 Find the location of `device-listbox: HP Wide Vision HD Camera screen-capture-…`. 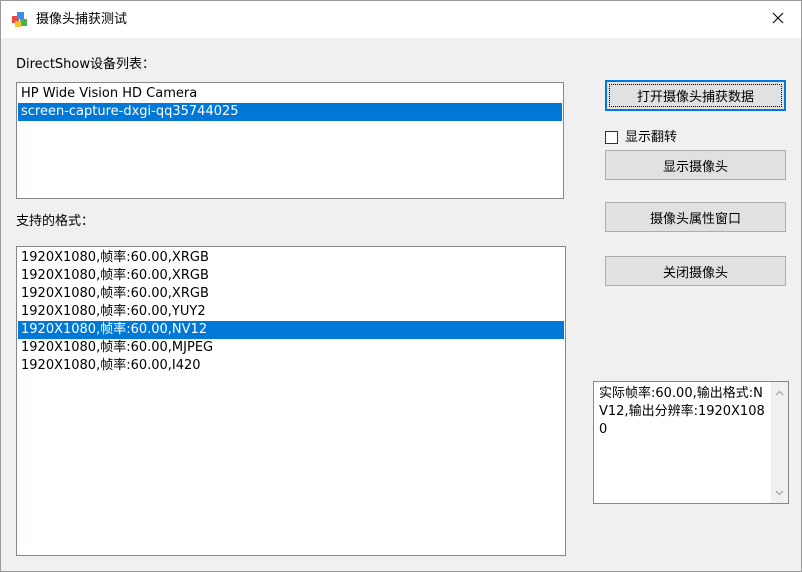

device-listbox: HP Wide Vision HD Camera screen-capture-… is located at coordinates (290, 140).